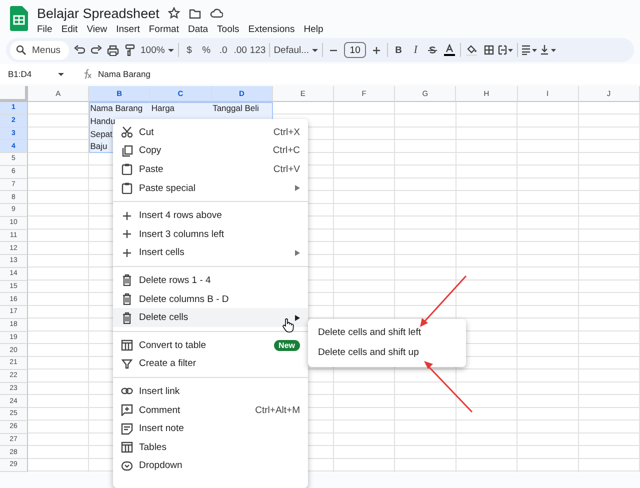  Describe the element at coordinates (399, 50) in the screenshot. I see `bold-button: B` at that location.